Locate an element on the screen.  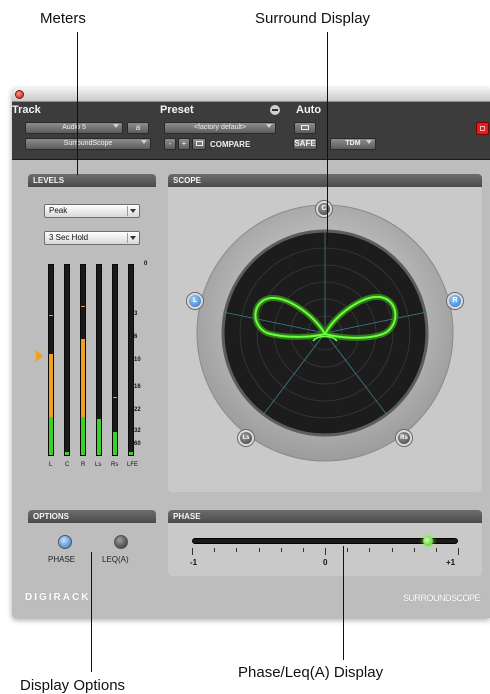
track-name-selector: Audio 5 is located at coordinates (74, 128).